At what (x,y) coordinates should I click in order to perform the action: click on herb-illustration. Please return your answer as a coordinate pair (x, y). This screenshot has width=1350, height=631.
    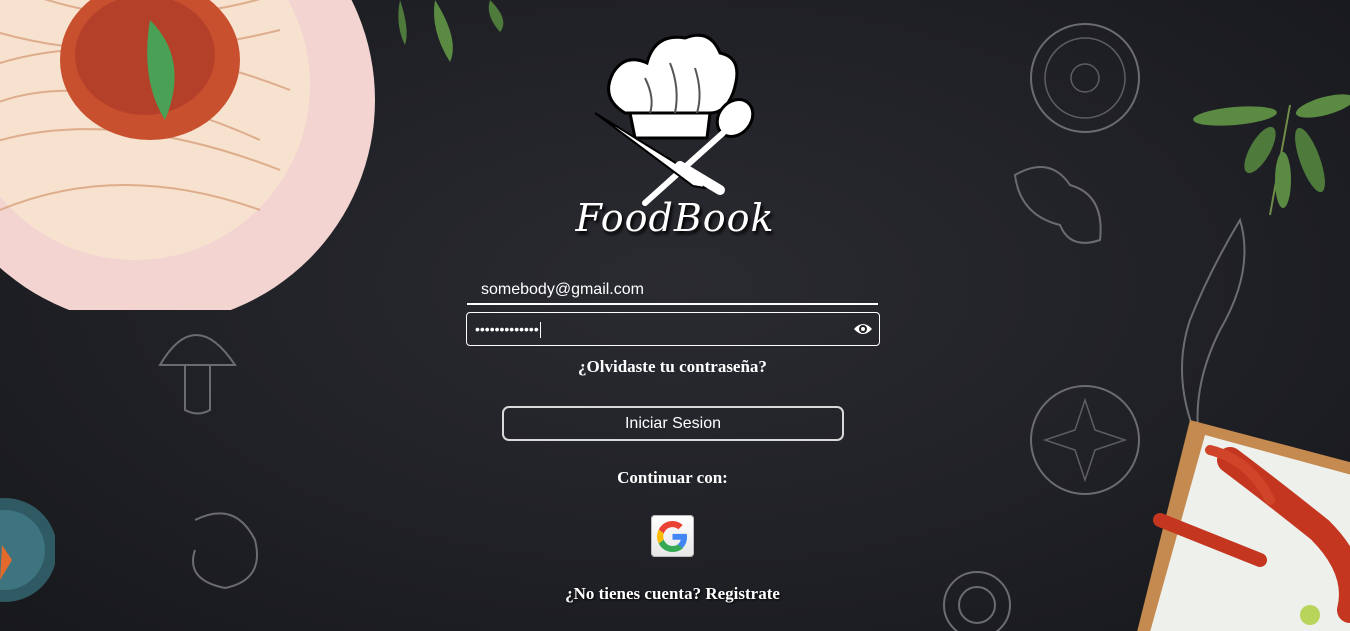
    Looking at the image, I should click on (1271, 155).